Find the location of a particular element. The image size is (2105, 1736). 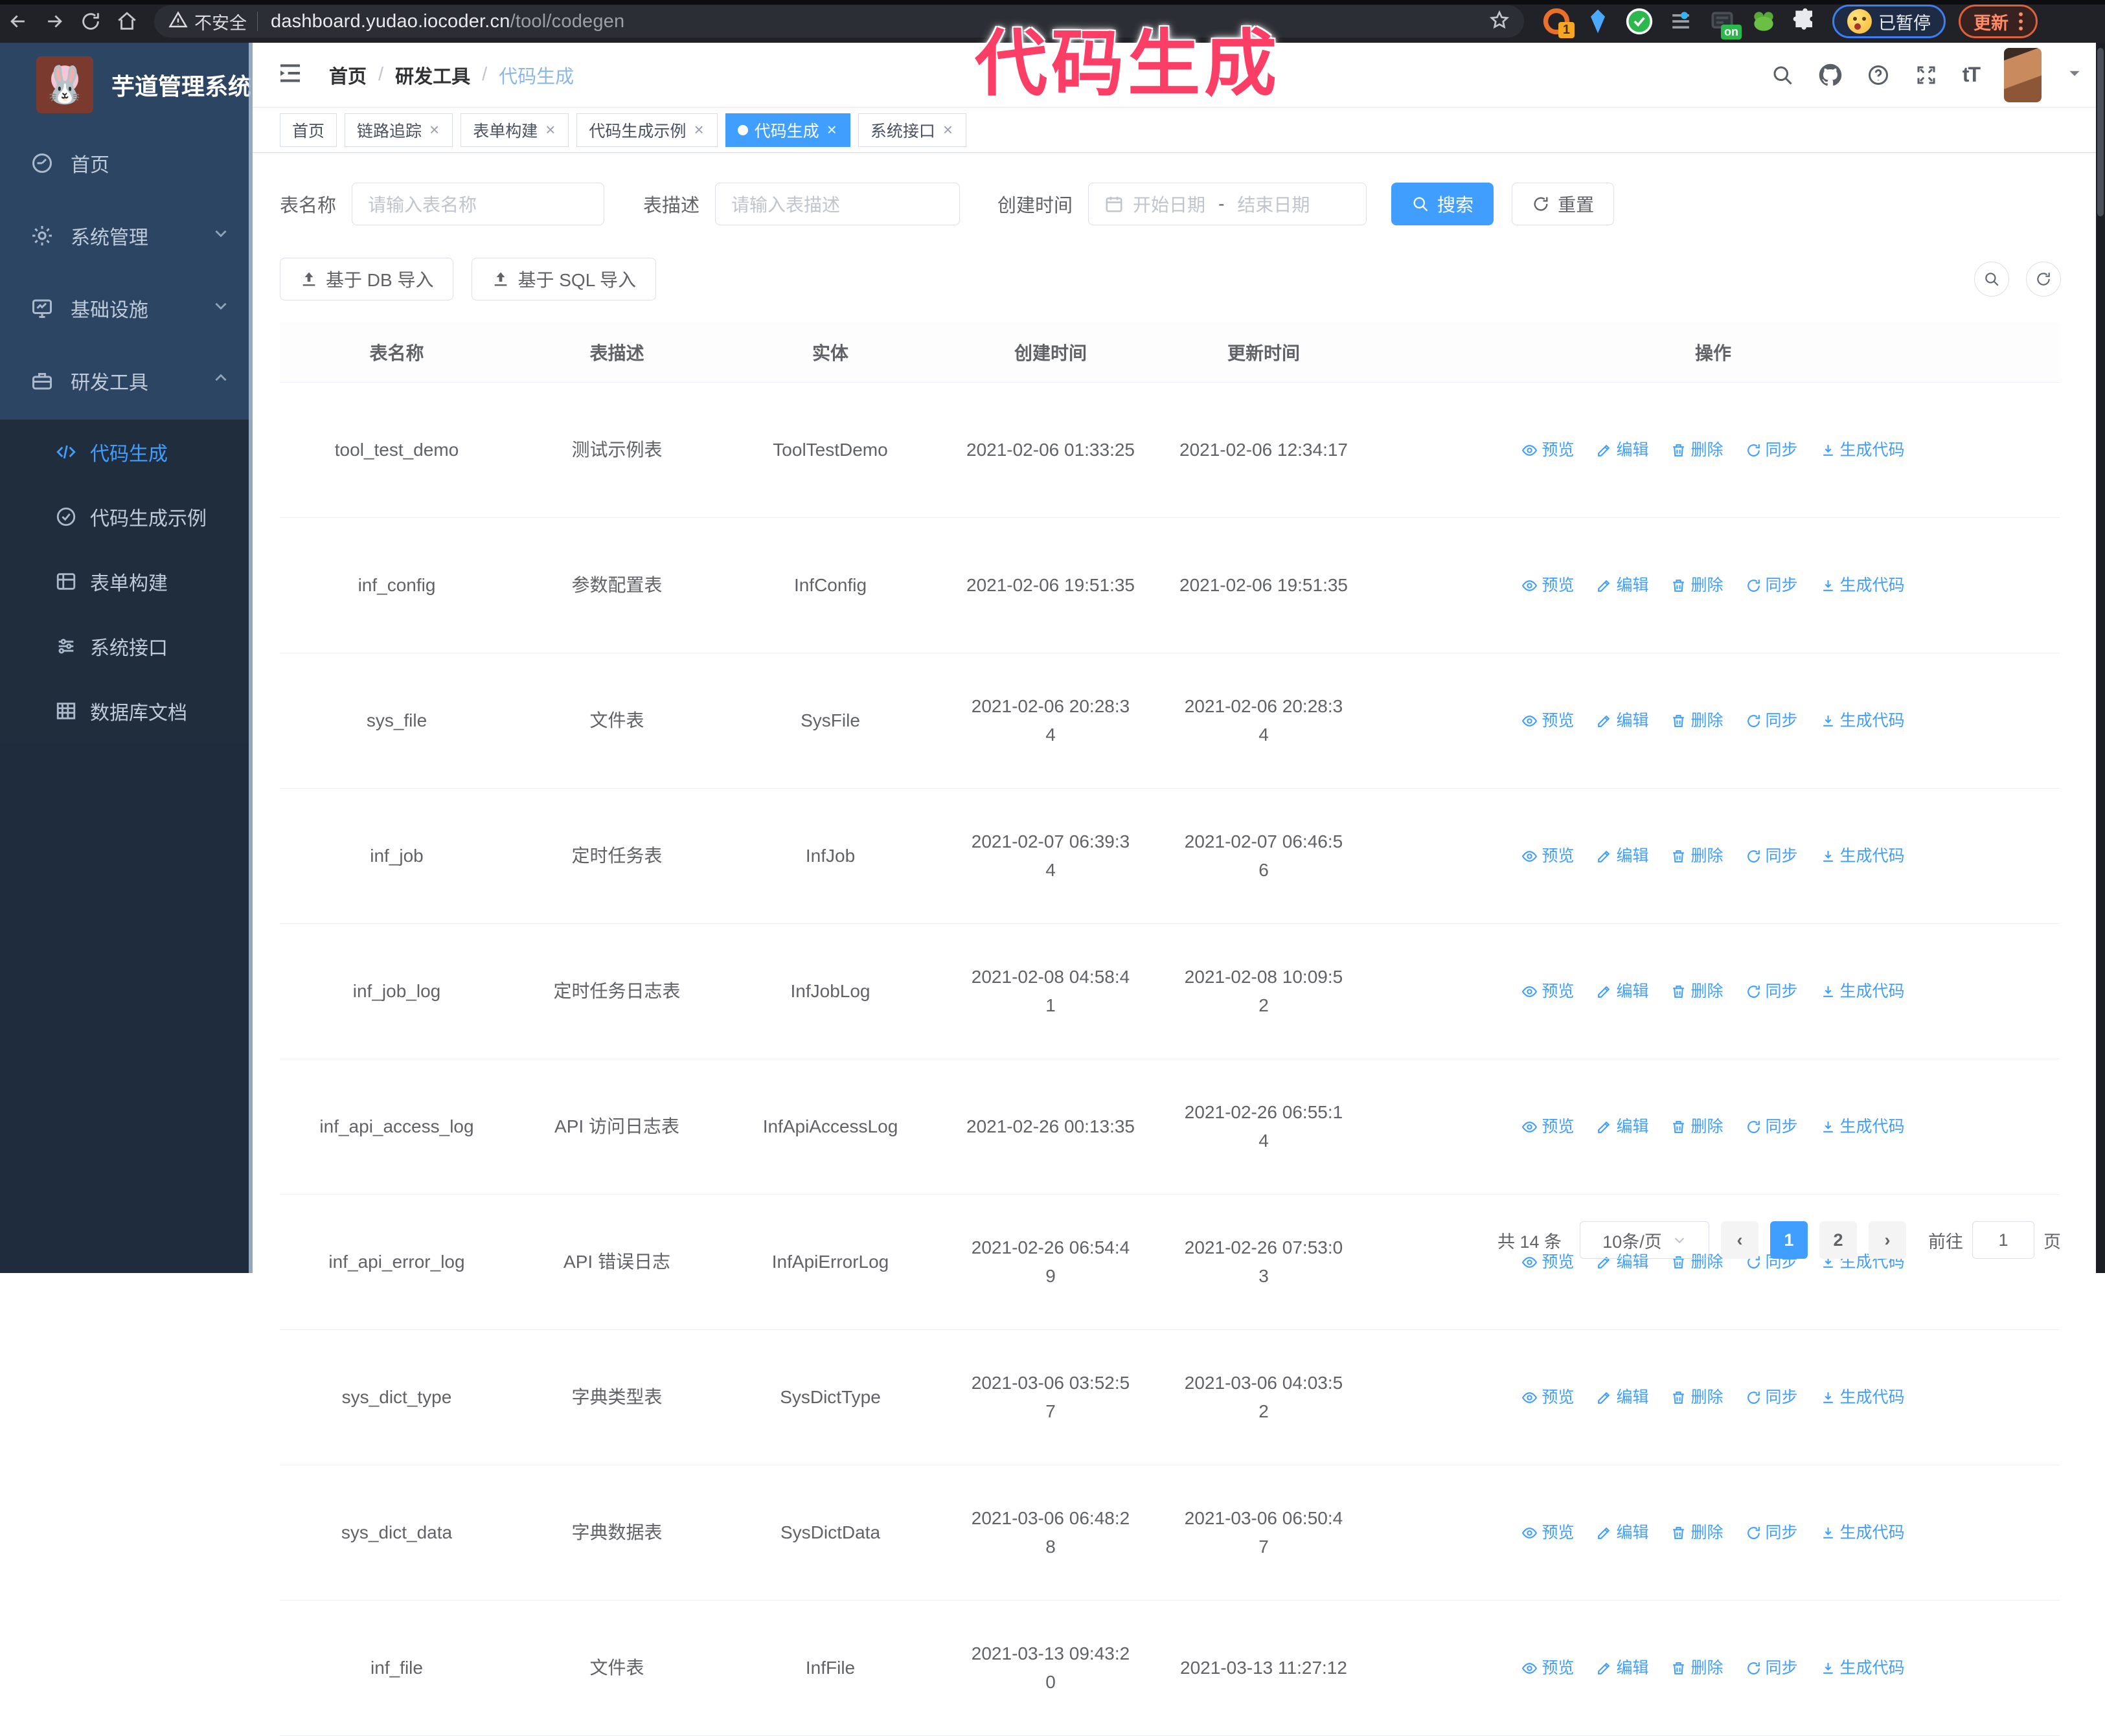

breadcrumb-devtools: 研发工具 is located at coordinates (432, 76).